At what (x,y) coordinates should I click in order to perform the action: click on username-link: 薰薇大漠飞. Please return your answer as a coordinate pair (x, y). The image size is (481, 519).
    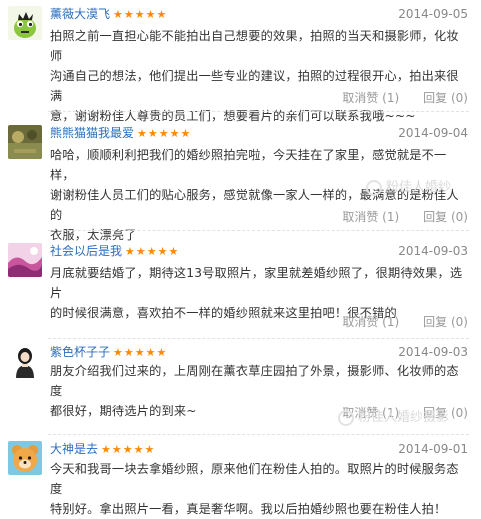
    Looking at the image, I should click on (80, 14).